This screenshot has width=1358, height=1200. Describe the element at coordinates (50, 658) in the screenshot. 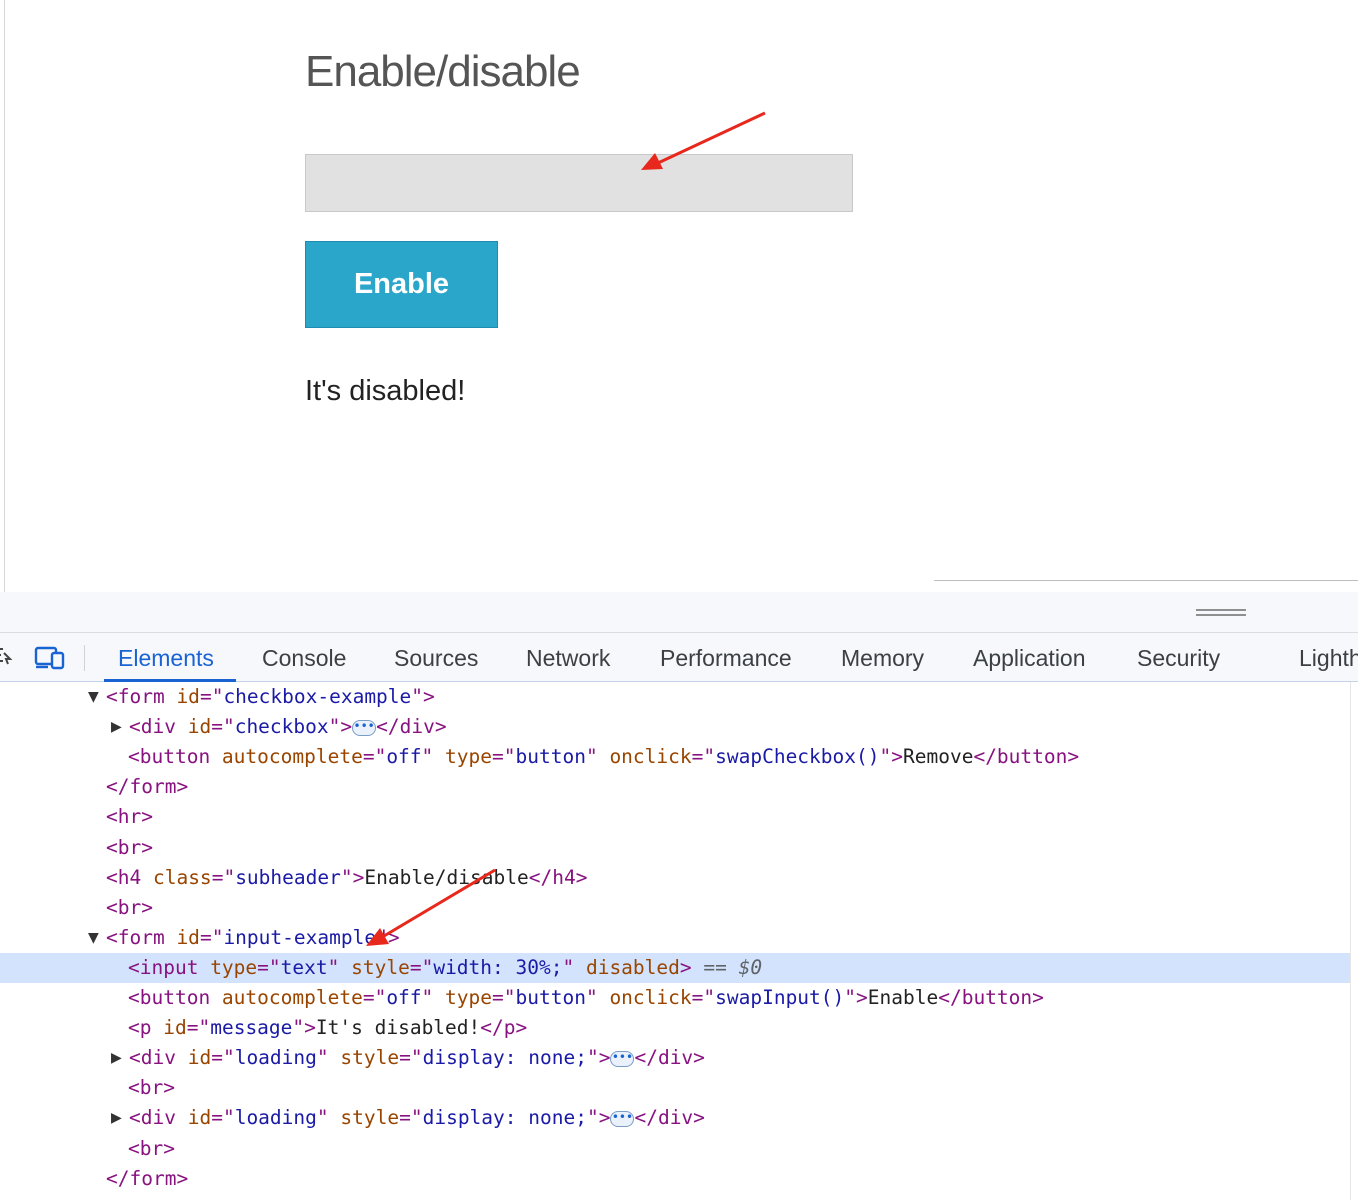

I see `device-toolbar-icon` at that location.